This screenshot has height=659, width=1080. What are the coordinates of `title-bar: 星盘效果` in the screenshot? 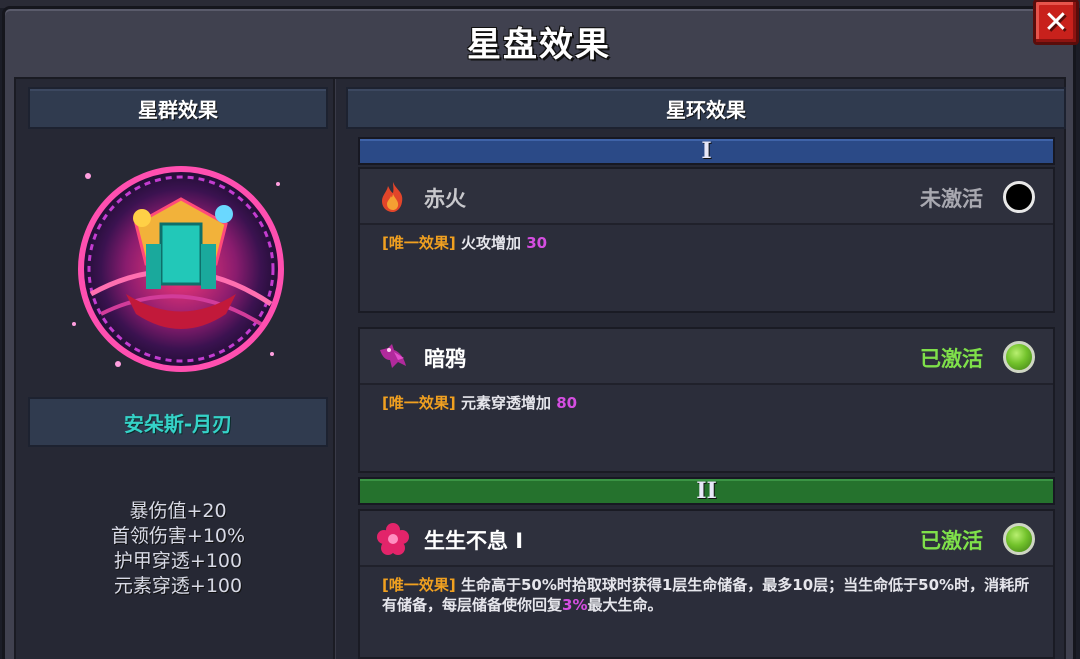 It's located at (539, 41).